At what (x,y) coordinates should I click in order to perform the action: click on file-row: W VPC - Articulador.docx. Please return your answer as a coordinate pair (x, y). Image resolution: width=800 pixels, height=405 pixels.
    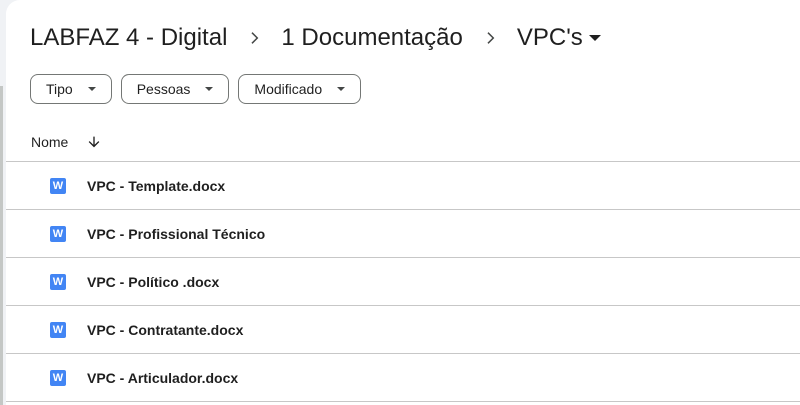
    Looking at the image, I should click on (403, 378).